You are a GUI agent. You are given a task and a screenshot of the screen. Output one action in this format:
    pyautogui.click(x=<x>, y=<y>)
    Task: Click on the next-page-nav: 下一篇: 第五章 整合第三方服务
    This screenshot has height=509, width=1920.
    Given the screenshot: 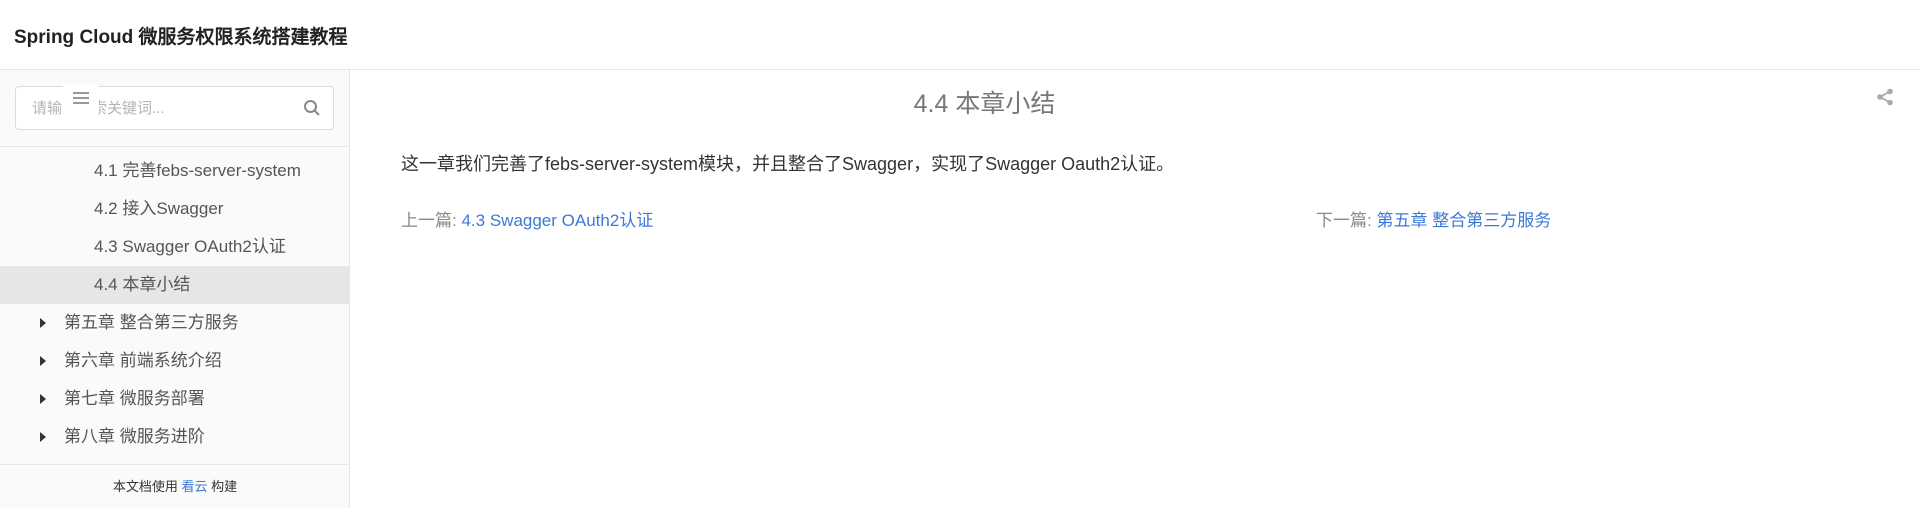 What is the action you would take?
    pyautogui.click(x=1433, y=218)
    